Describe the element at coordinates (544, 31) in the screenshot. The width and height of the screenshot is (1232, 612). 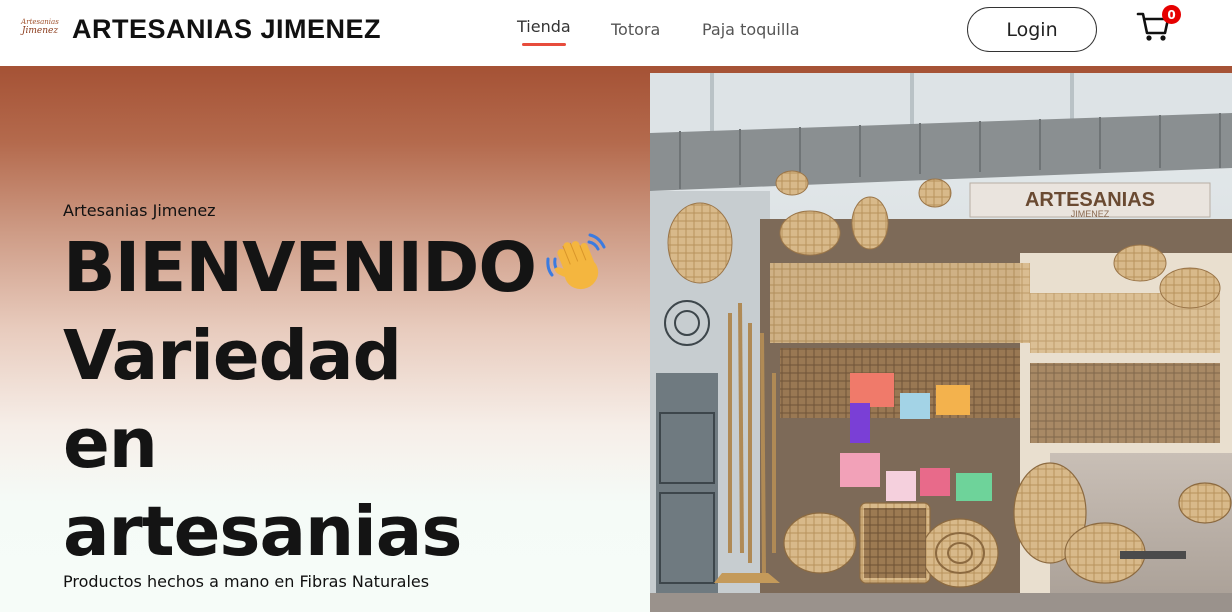
I see `nav-tienda: Tienda` at that location.